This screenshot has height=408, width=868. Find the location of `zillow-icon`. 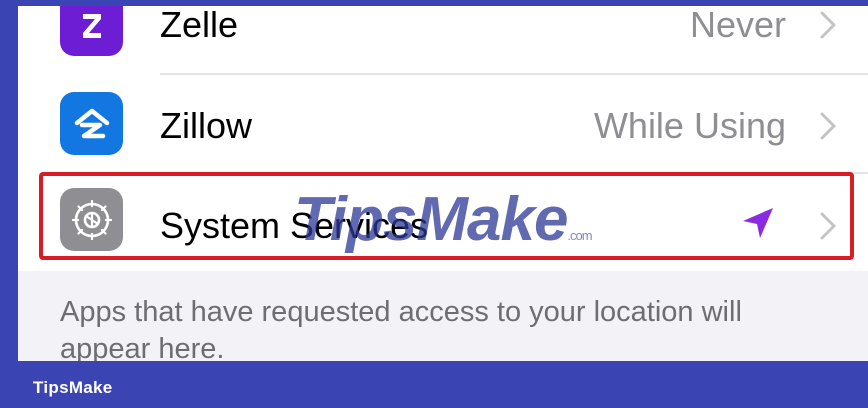

zillow-icon is located at coordinates (91, 123).